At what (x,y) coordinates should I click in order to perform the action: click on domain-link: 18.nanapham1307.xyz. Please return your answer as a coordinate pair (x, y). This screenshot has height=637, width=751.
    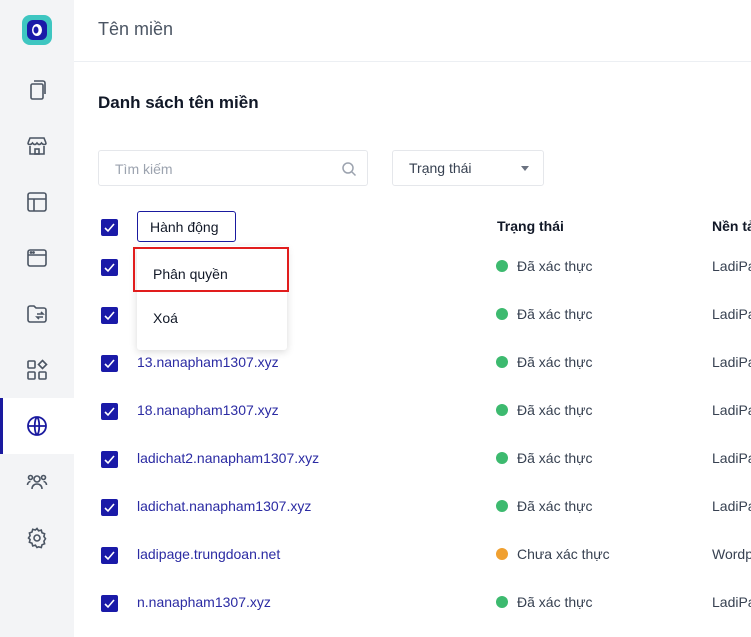
    Looking at the image, I should click on (208, 410).